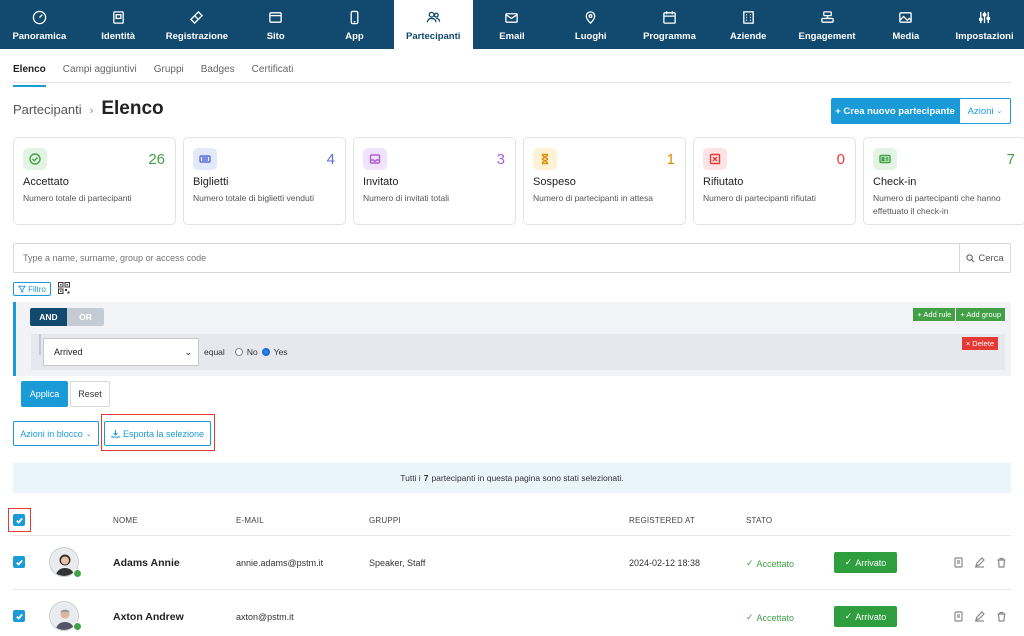 The width and height of the screenshot is (1024, 636). I want to click on nav-programma: Programma, so click(669, 24).